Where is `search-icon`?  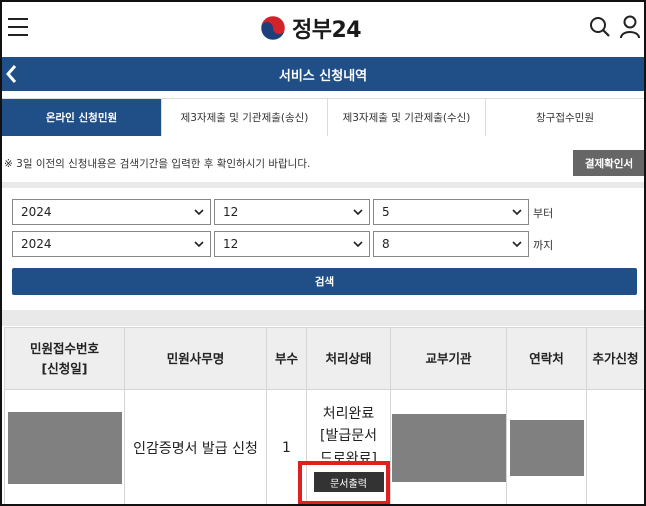
search-icon is located at coordinates (600, 27).